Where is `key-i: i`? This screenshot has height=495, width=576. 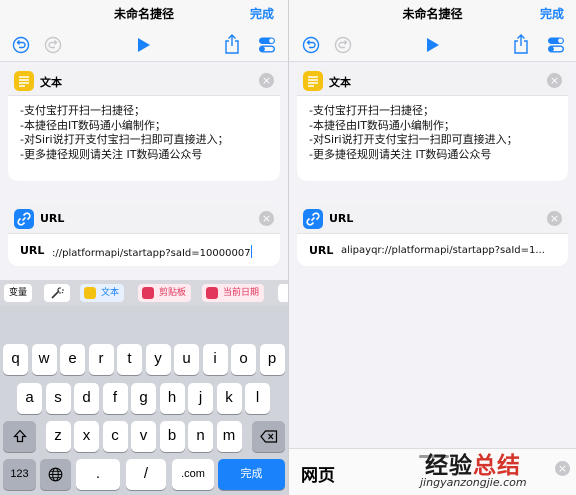
key-i: i is located at coordinates (215, 359).